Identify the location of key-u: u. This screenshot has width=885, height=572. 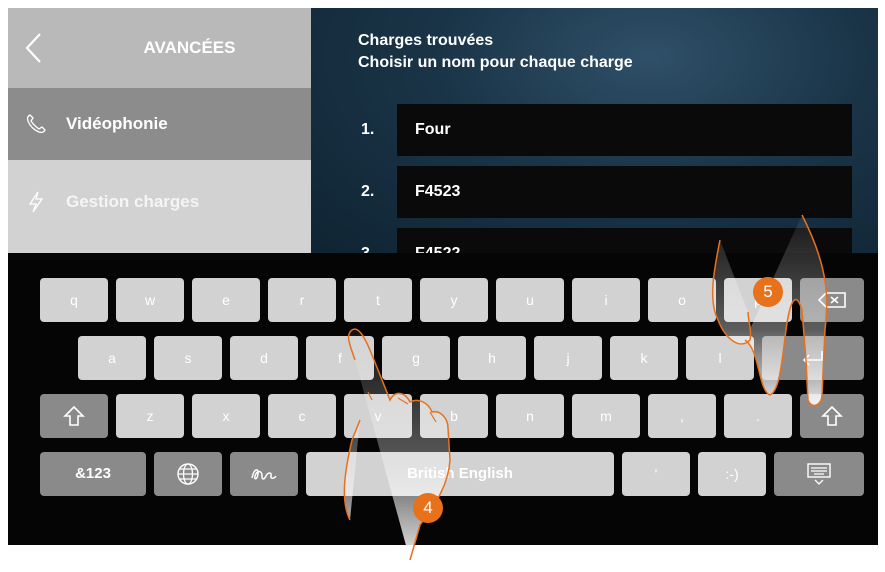
(530, 300).